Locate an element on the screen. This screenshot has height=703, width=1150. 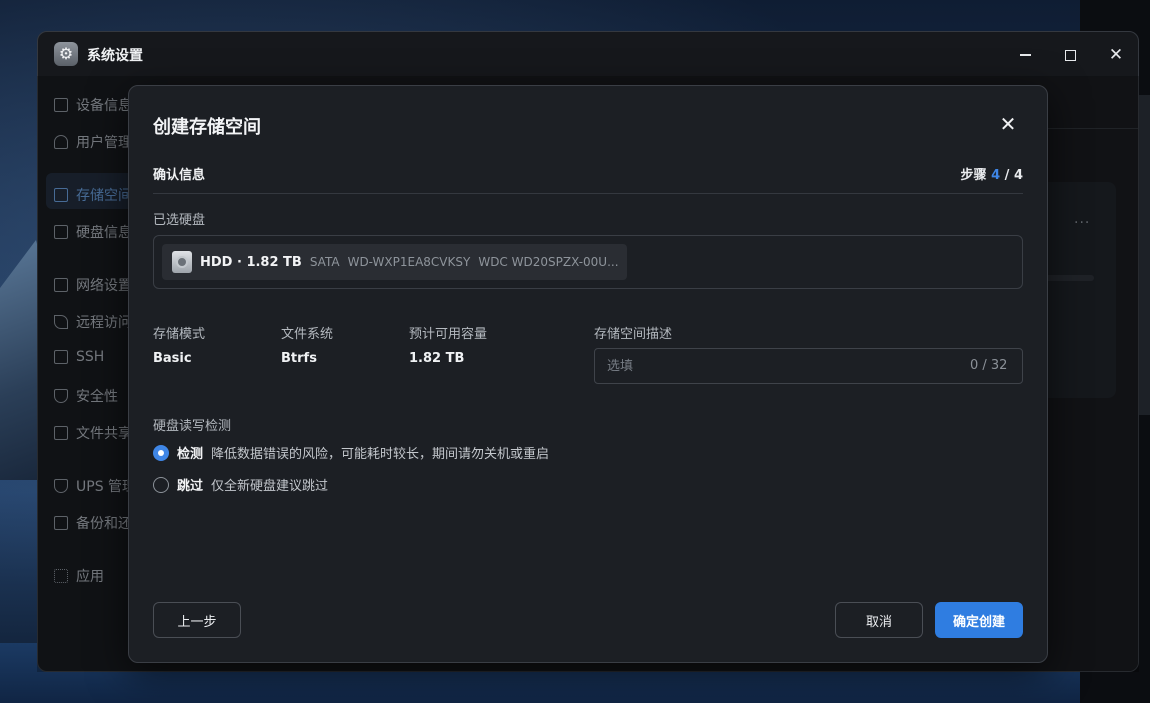
option-skip: 跳过 仅全新硬盘建议跳过 is located at coordinates (240, 484).